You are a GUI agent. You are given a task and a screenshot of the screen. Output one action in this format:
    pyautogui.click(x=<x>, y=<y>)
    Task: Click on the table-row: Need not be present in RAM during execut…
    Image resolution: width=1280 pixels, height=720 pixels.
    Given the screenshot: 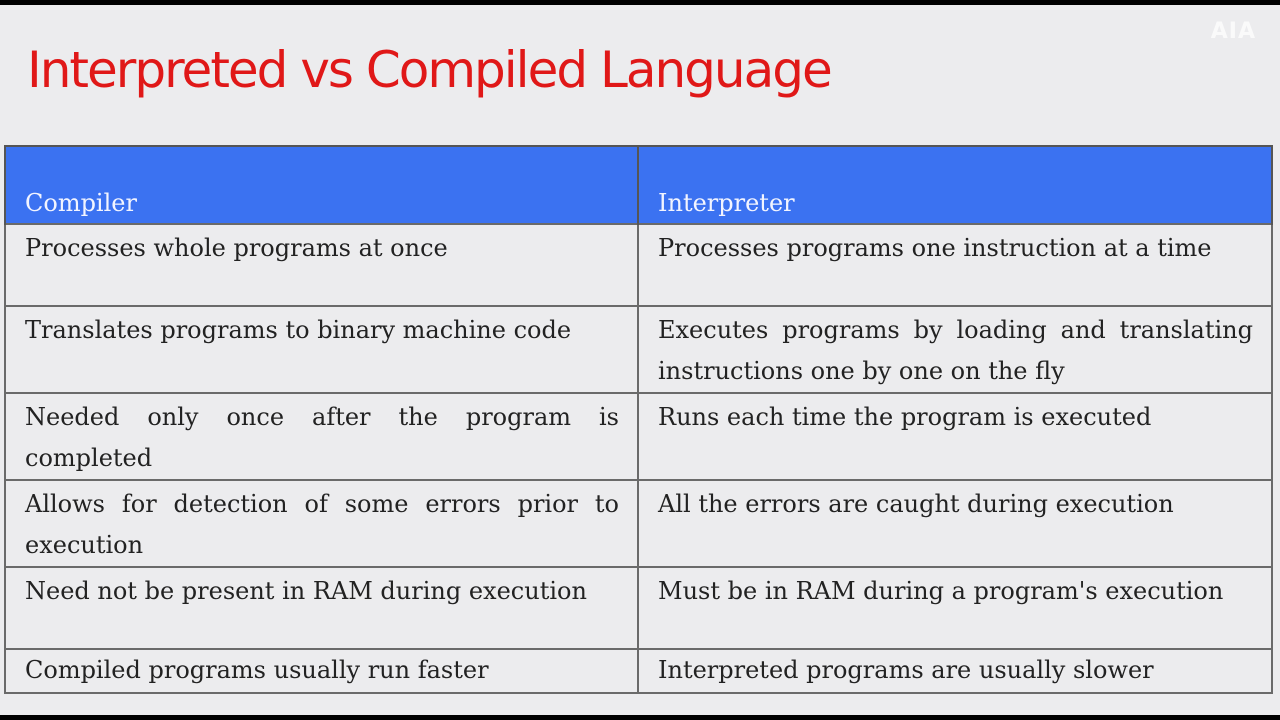 What is the action you would take?
    pyautogui.click(x=638, y=608)
    